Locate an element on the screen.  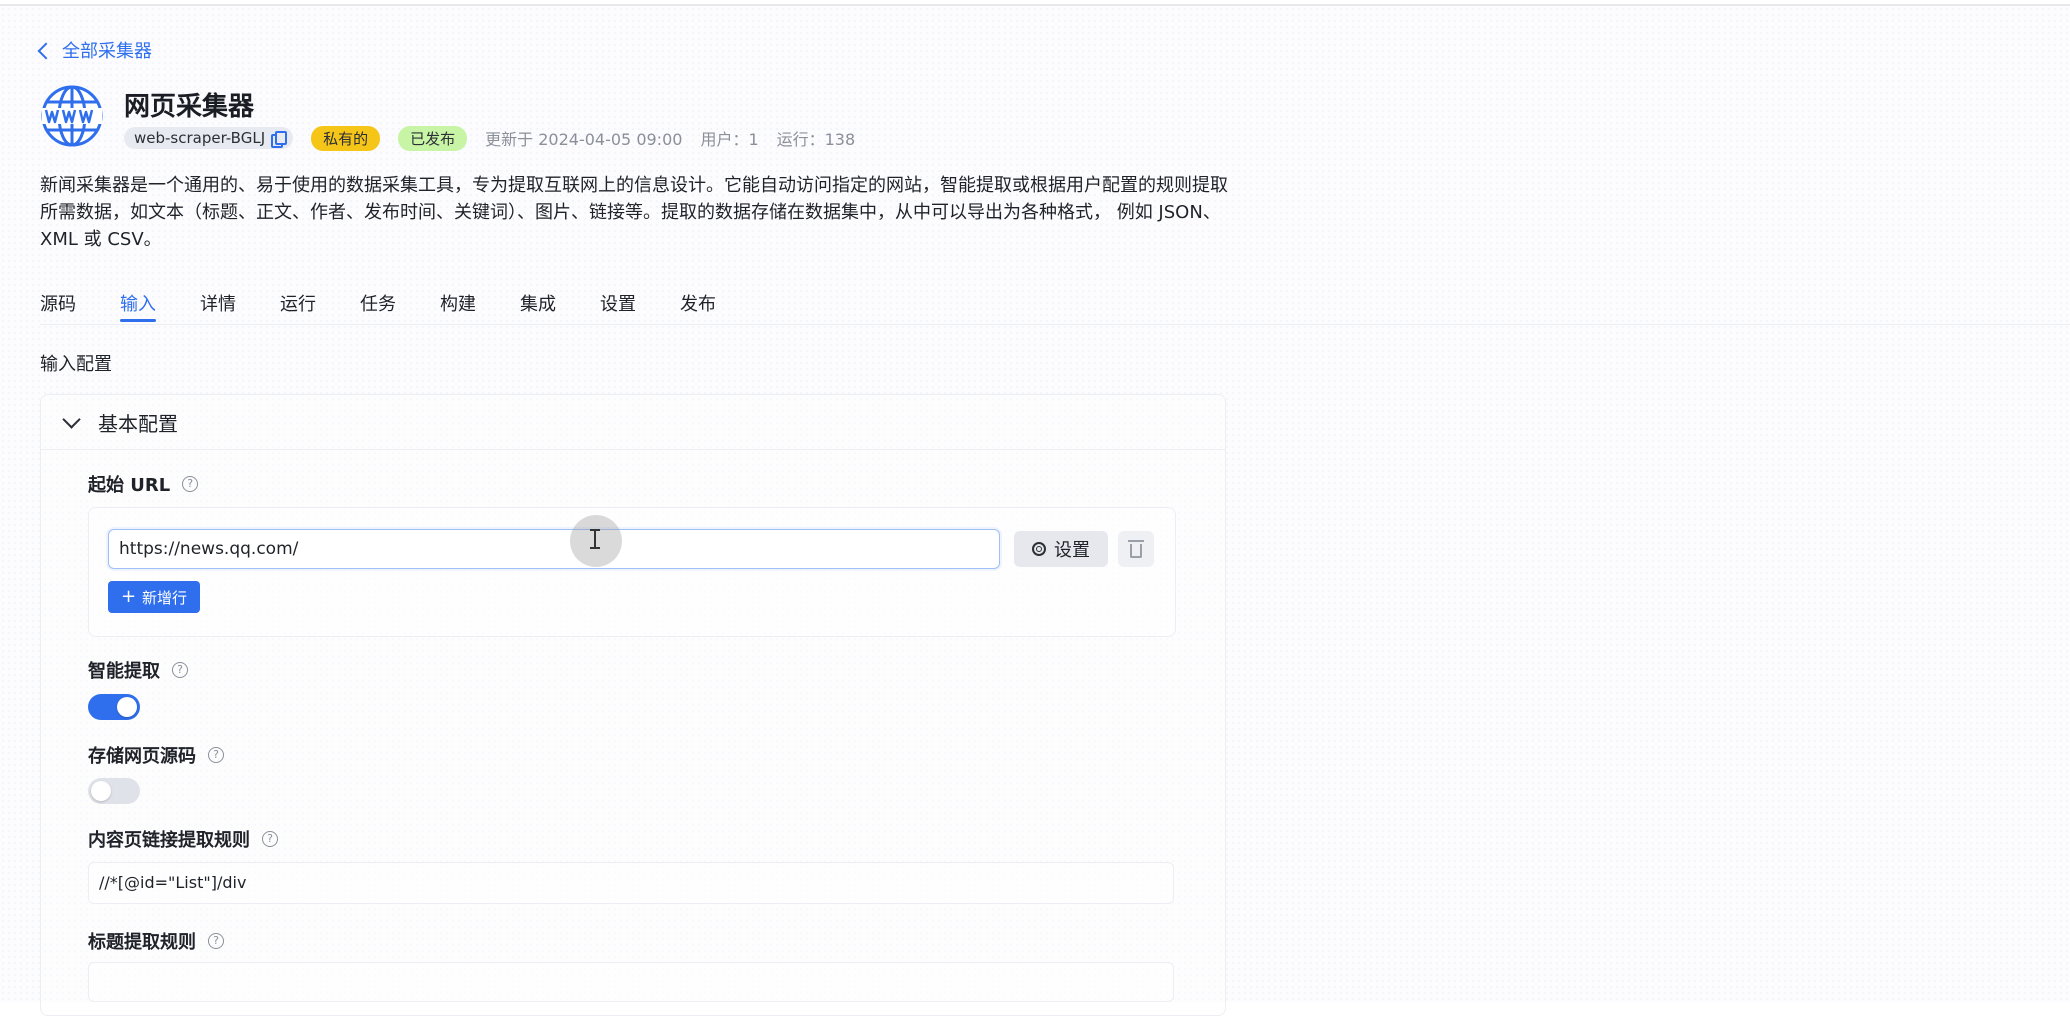
tab-bar: 源码 输入 详情 运行 任务 构建 集成 设置 发布 is located at coordinates (400, 307).